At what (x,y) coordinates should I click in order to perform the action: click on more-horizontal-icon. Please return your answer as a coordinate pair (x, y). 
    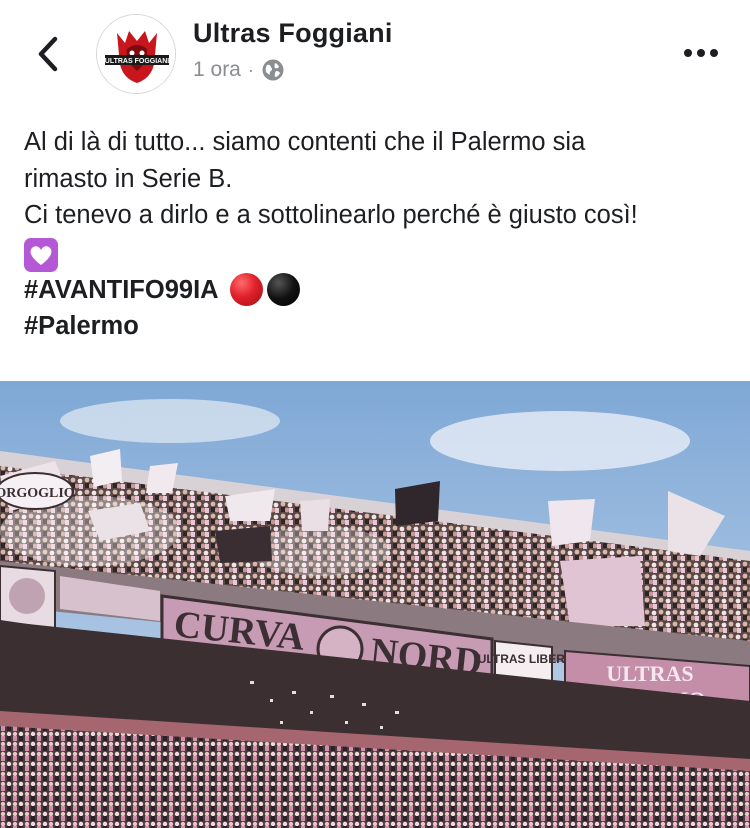
    Looking at the image, I should click on (701, 53).